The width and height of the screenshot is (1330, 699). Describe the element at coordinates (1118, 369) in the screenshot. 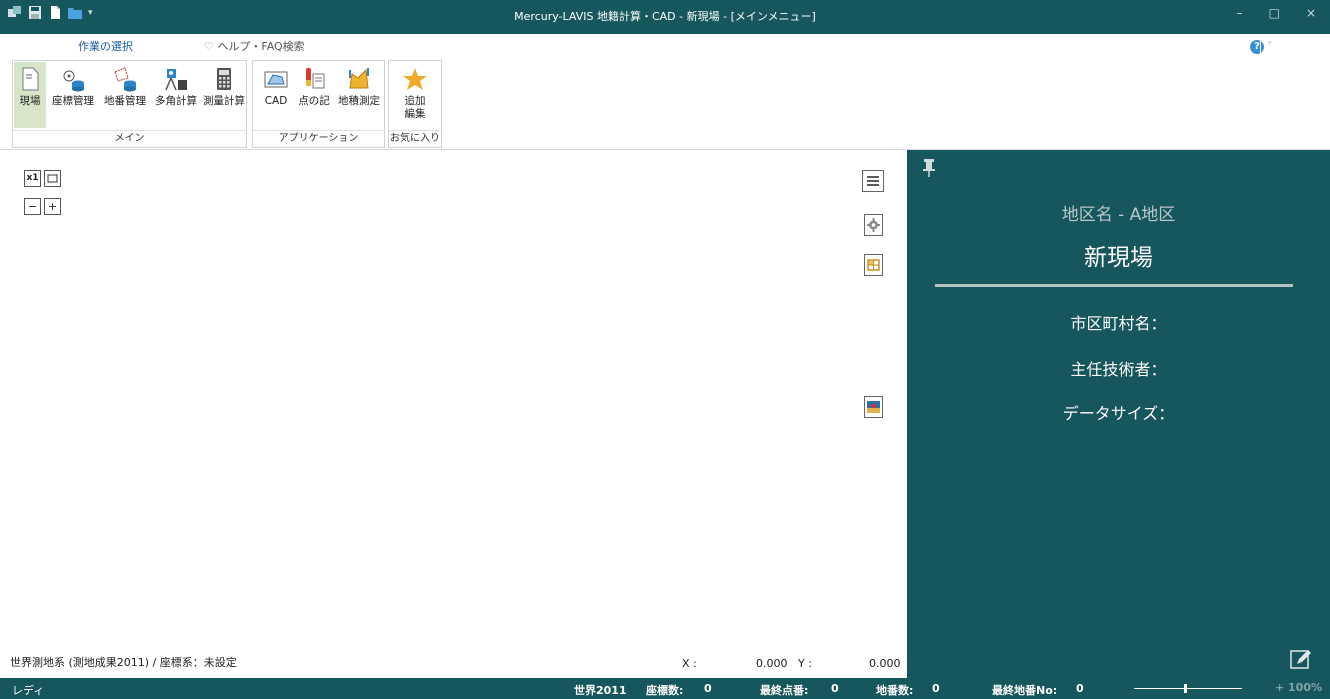

I see `engineer-label: 主任技術者：` at that location.